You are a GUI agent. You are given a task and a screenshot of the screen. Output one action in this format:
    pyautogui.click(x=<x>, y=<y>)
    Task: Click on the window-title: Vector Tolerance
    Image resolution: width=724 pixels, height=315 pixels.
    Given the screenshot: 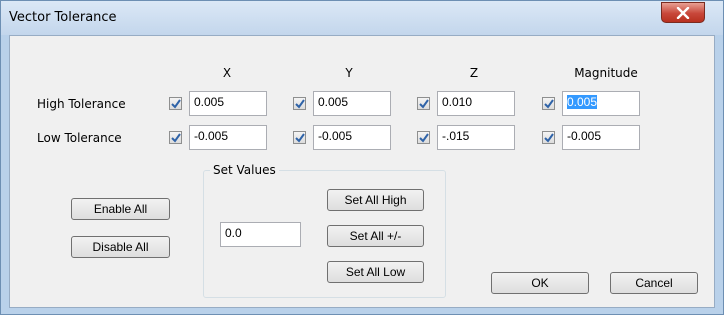 What is the action you would take?
    pyautogui.click(x=63, y=17)
    